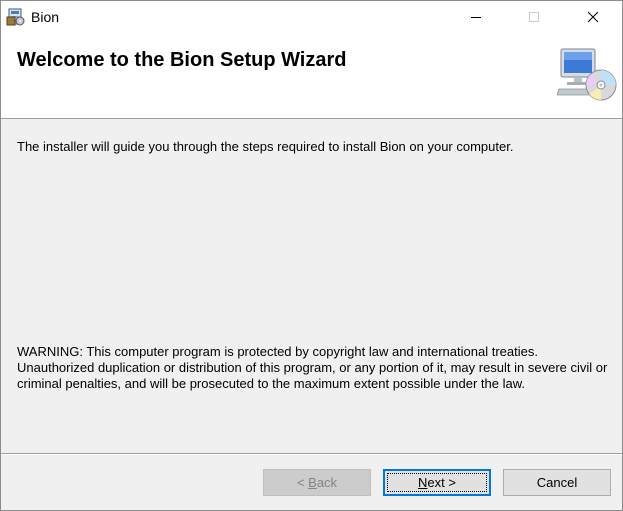 The height and width of the screenshot is (511, 623). What do you see at coordinates (15, 17) in the screenshot?
I see `installer-app-icon` at bounding box center [15, 17].